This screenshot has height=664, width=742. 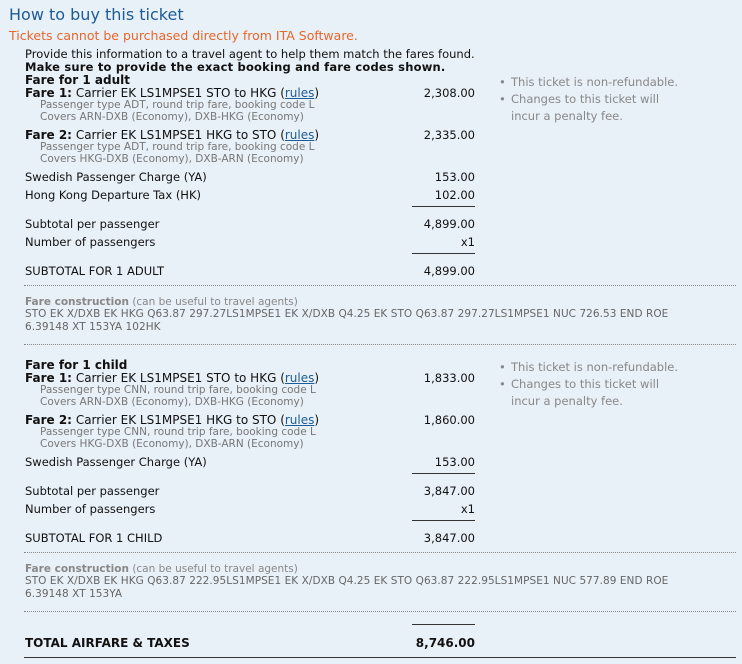 I want to click on adult-fare2-amount: 2,335.00, so click(x=449, y=135).